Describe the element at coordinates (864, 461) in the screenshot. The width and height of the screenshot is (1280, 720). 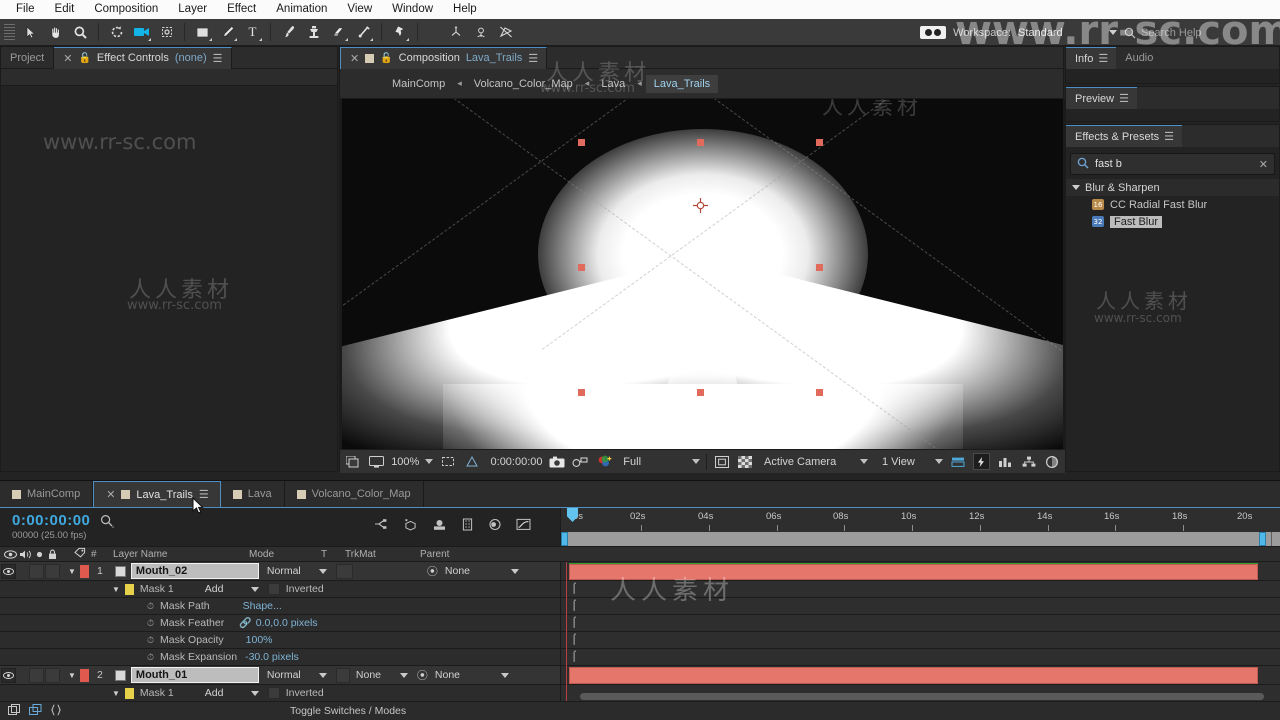
I see `camera-chevron-down-icon` at that location.